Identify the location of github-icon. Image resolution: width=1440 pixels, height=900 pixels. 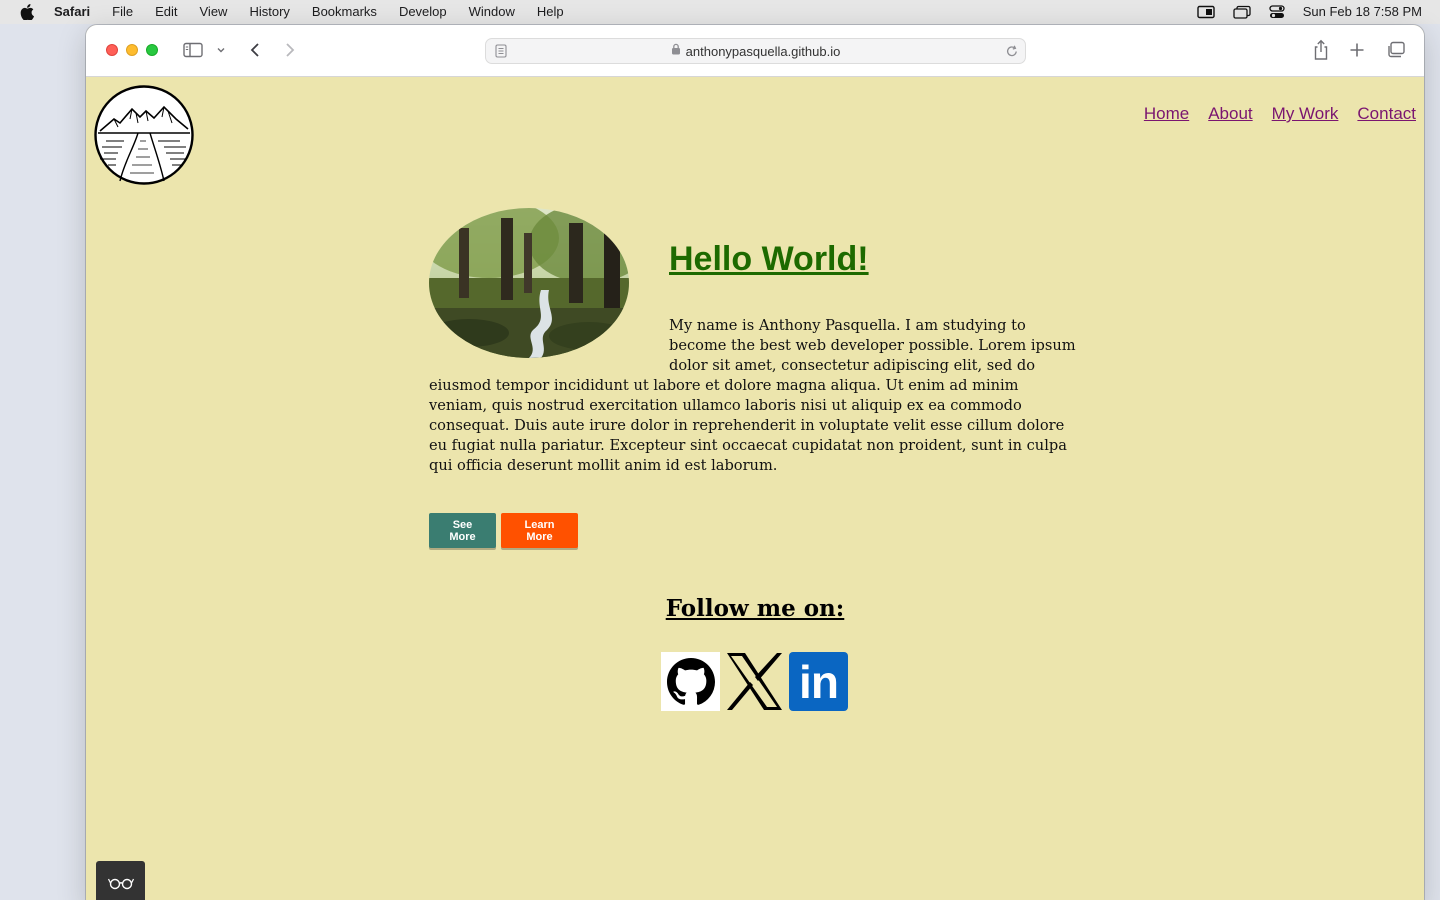
(690, 681).